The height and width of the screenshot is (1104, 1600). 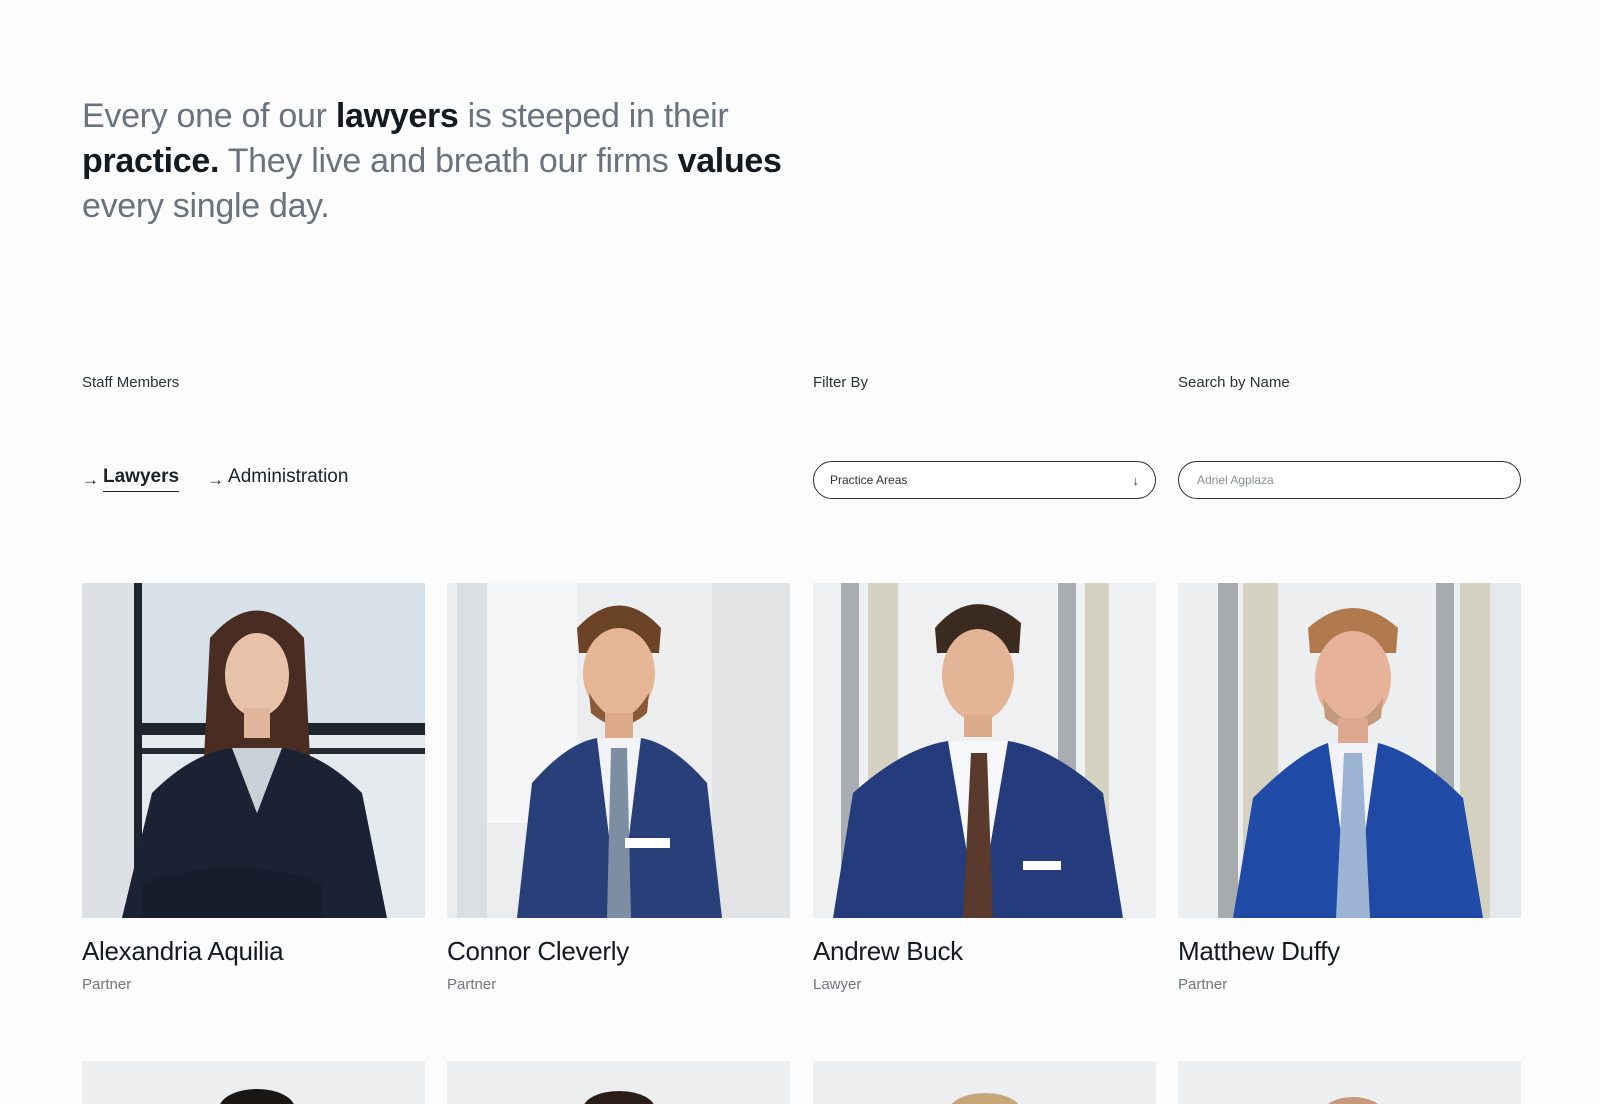 What do you see at coordinates (837, 984) in the screenshot?
I see `staff-role: Lawyer` at bounding box center [837, 984].